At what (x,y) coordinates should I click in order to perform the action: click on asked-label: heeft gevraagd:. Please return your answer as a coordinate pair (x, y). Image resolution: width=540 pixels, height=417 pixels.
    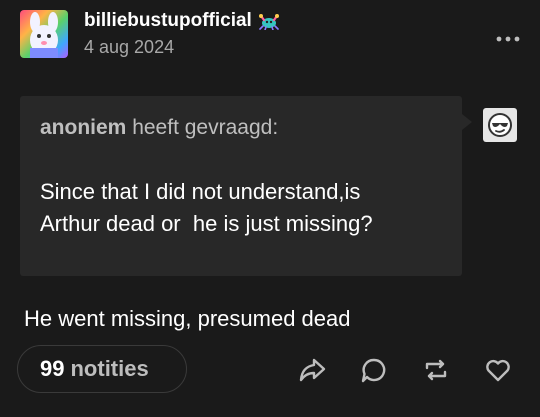
    Looking at the image, I should click on (205, 127).